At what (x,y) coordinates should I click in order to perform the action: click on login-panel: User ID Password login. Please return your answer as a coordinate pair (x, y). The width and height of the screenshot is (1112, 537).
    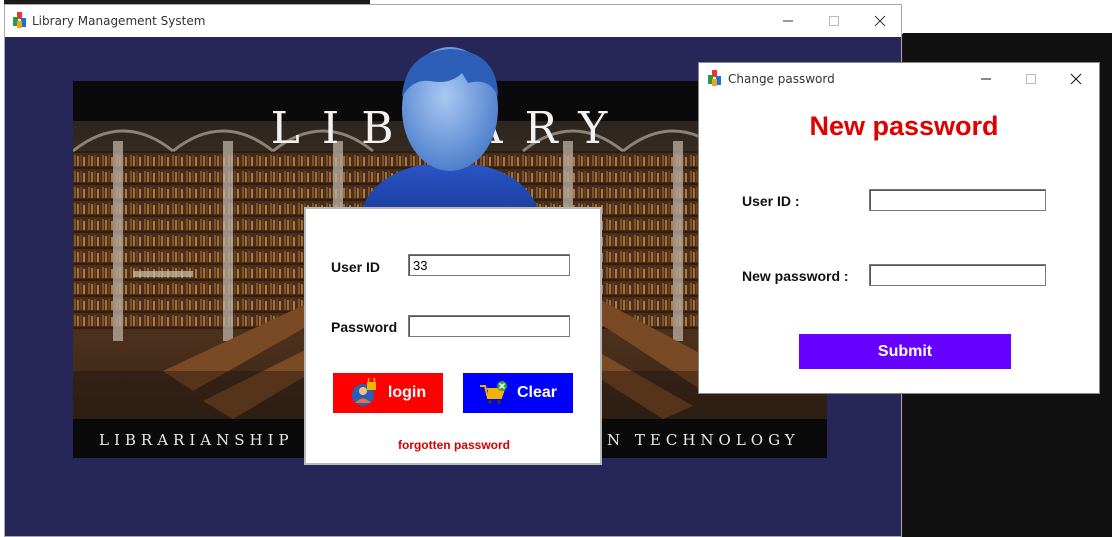
    Looking at the image, I should click on (453, 336).